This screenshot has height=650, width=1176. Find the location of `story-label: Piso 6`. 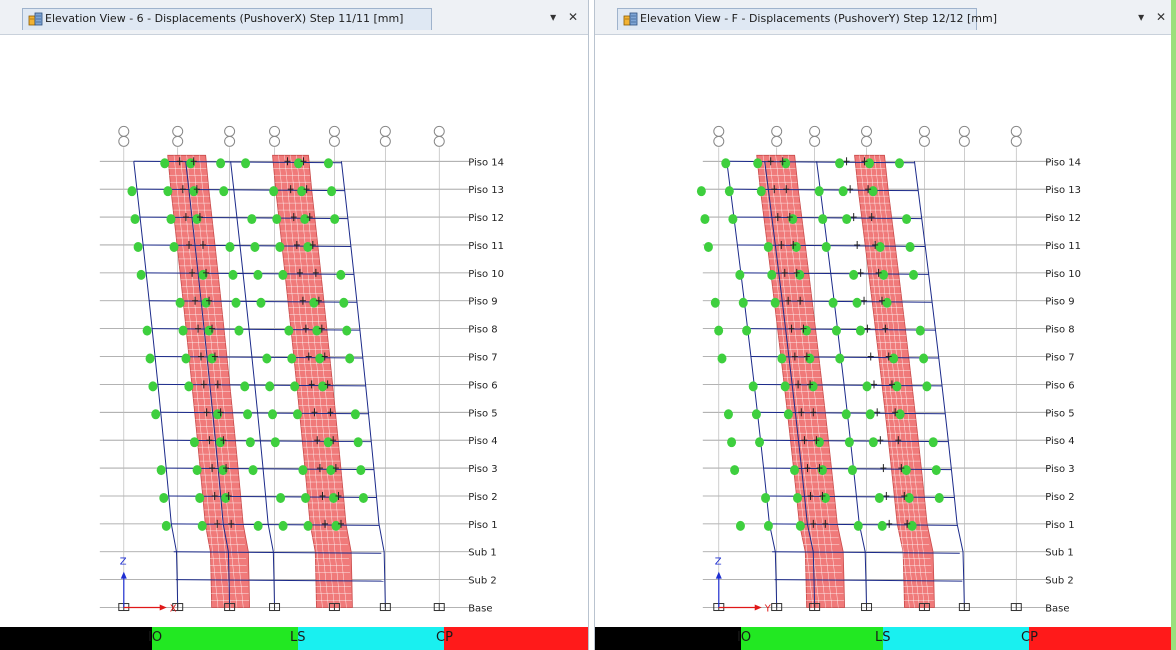

story-label: Piso 6 is located at coordinates (482, 385).